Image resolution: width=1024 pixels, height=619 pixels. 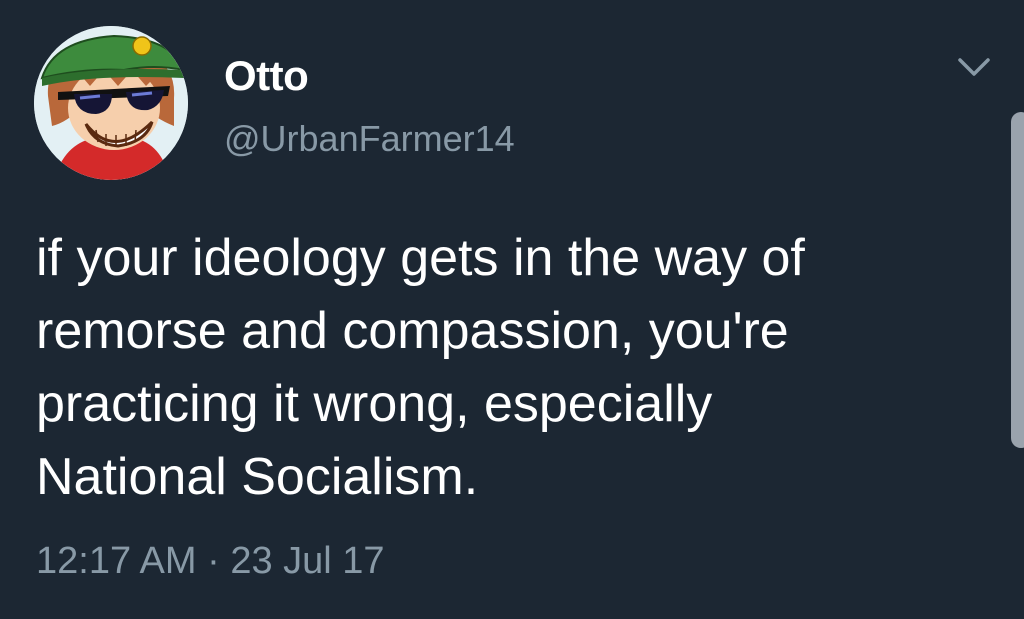 What do you see at coordinates (369, 139) in the screenshot?
I see `user-handle: @UrbanFarmer14` at bounding box center [369, 139].